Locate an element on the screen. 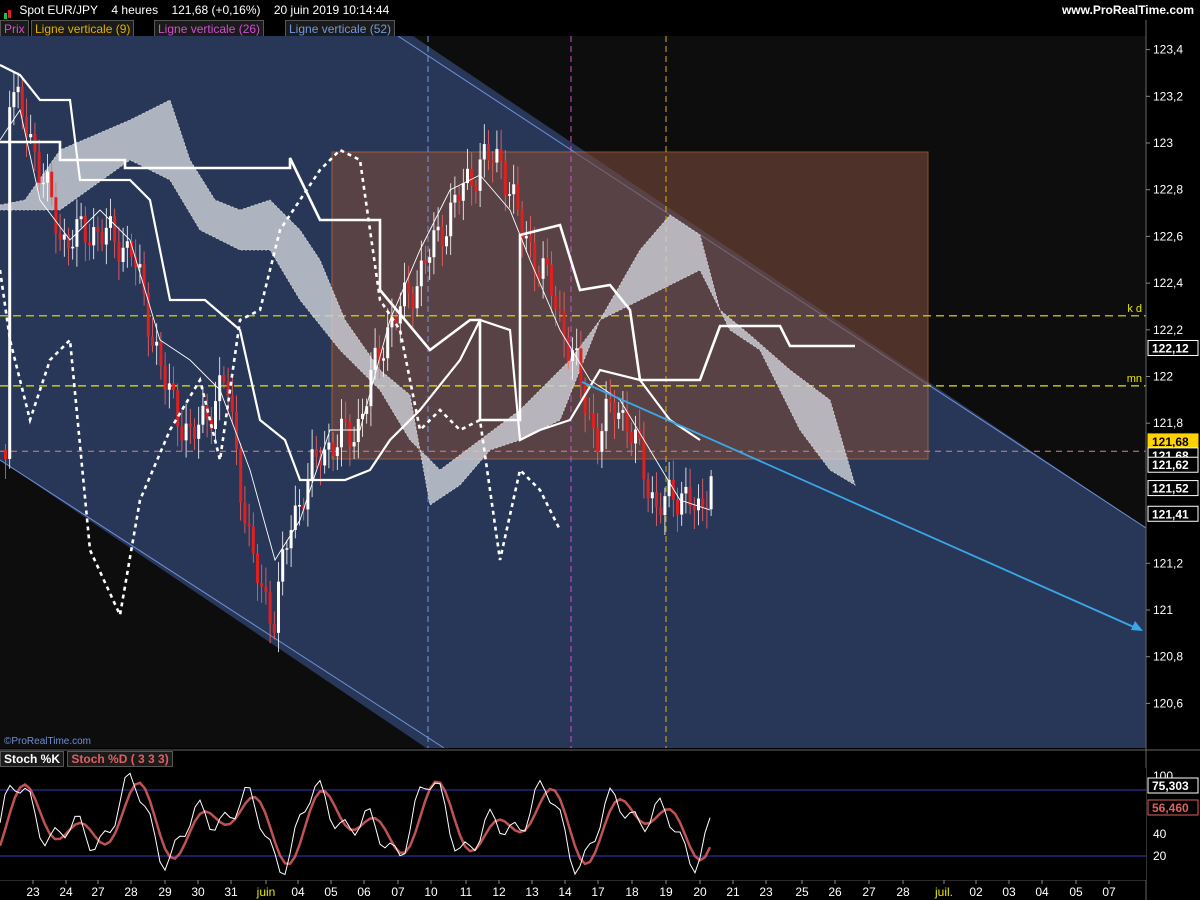 The width and height of the screenshot is (1200, 900). x-tick-label: 28 is located at coordinates (903, 892).